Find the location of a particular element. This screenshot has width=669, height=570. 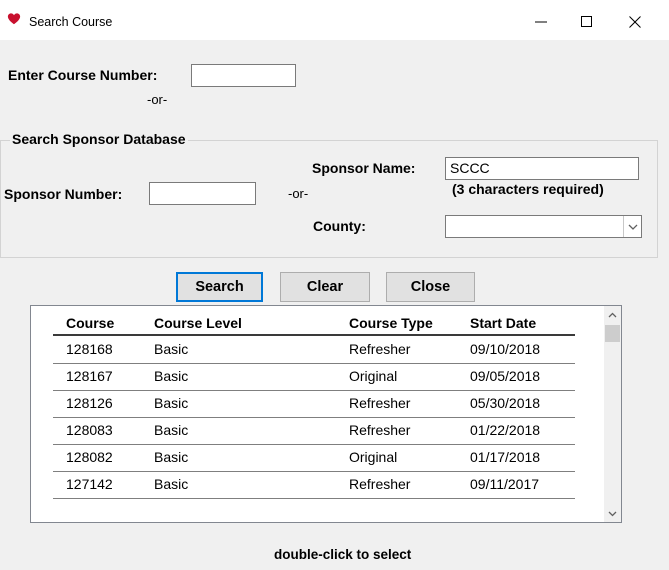

sponsor-group-title: Search Sponsor Database is located at coordinates (99, 139).